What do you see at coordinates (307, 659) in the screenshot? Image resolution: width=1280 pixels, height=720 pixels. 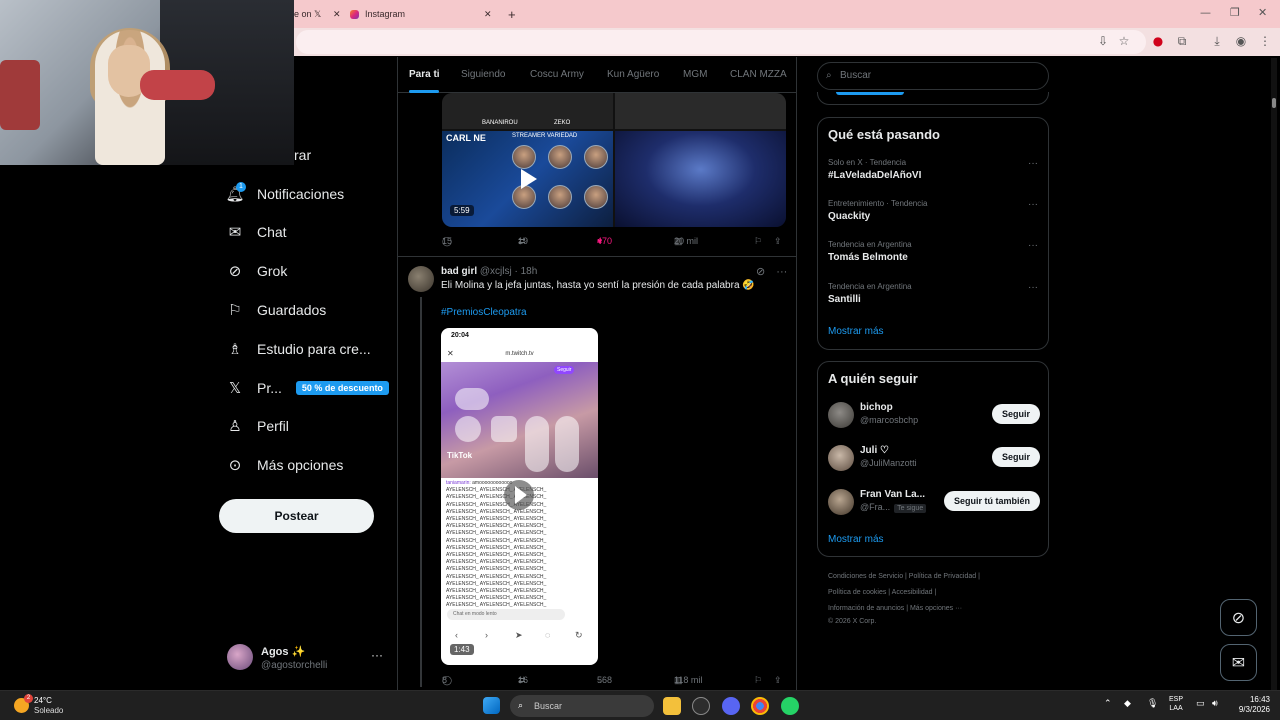 I see `account-switcher: Agos ✨ @agostorchelli ···` at bounding box center [307, 659].